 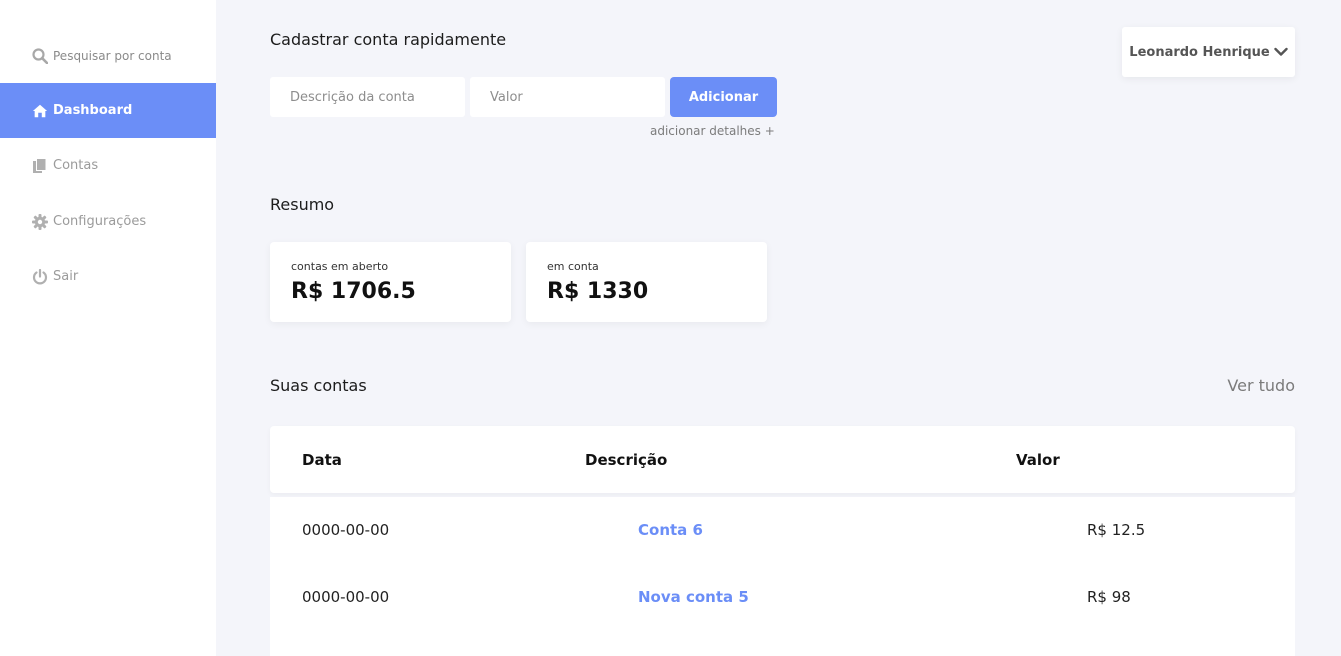 What do you see at coordinates (782, 459) in the screenshot?
I see `accounts-table-header: Data Descrição Valor` at bounding box center [782, 459].